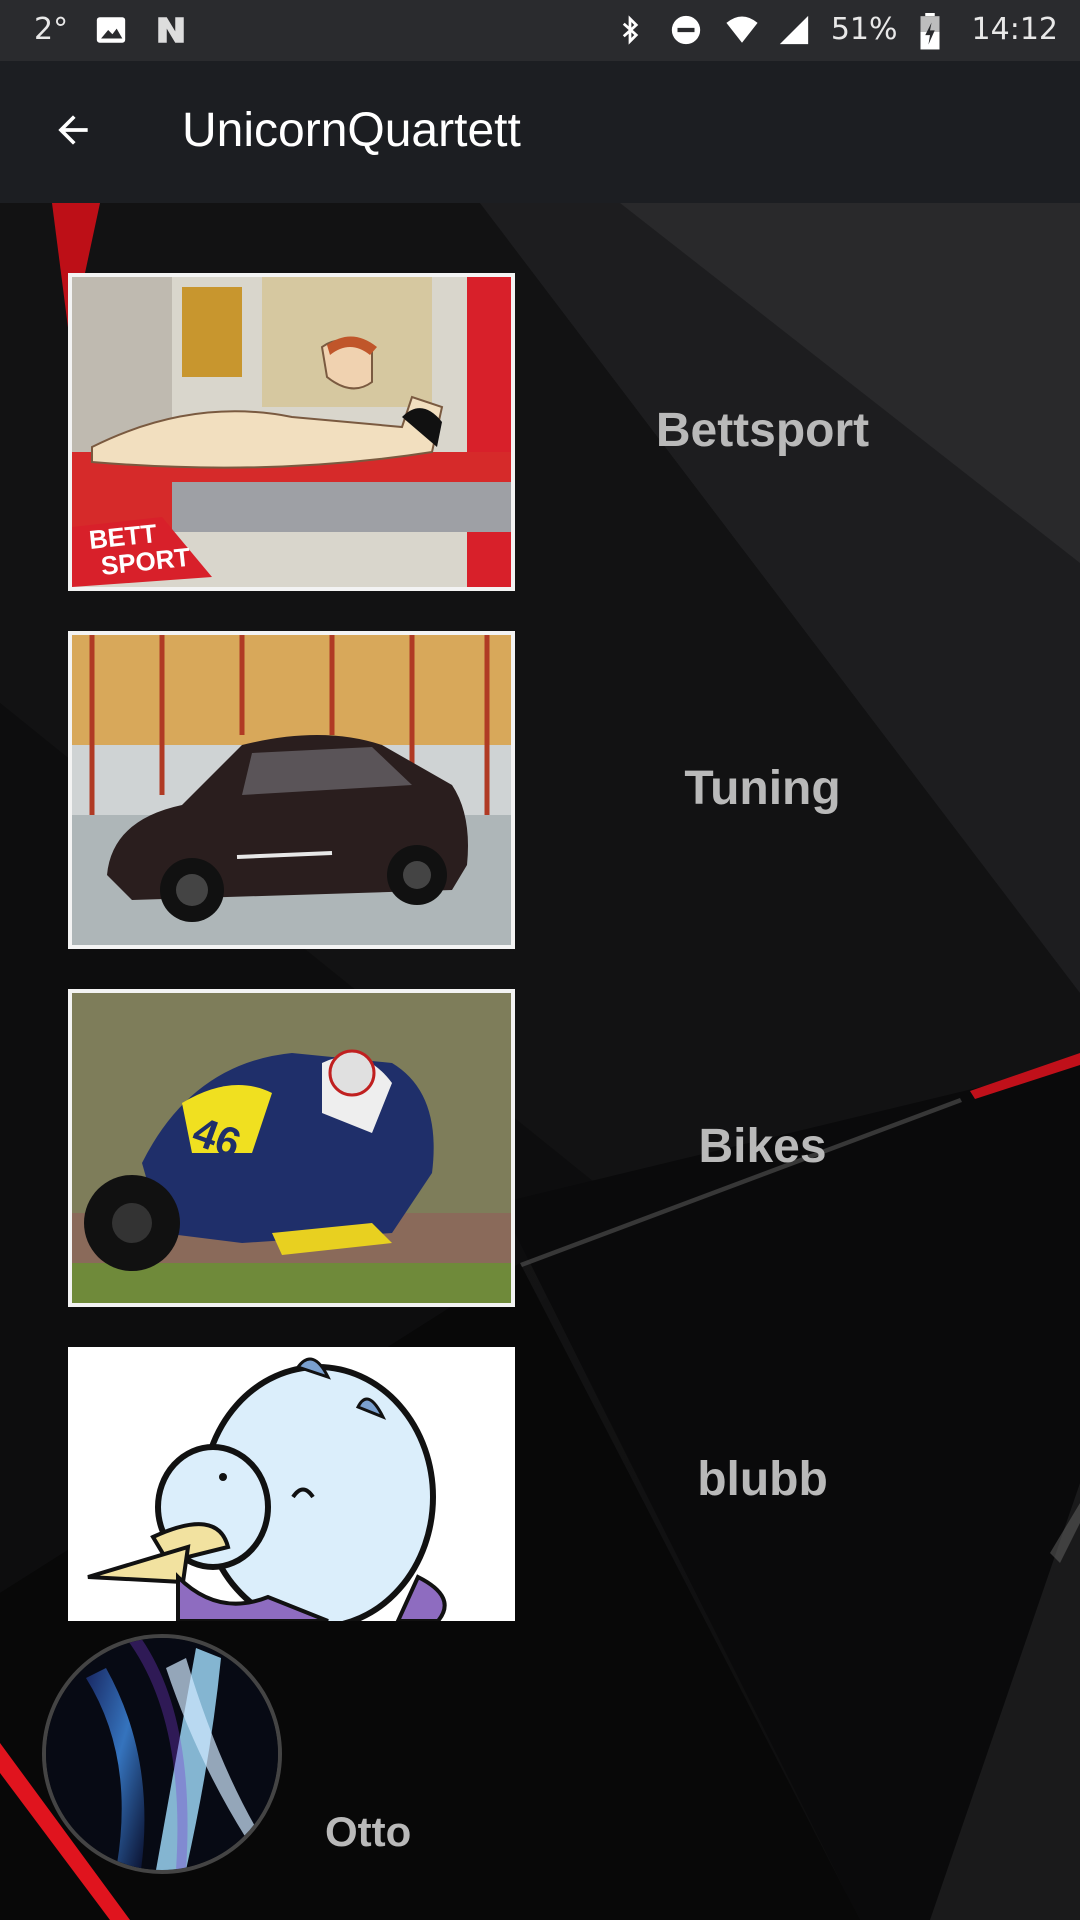  Describe the element at coordinates (762, 430) in the screenshot. I see `category-label: Bettsport` at that location.